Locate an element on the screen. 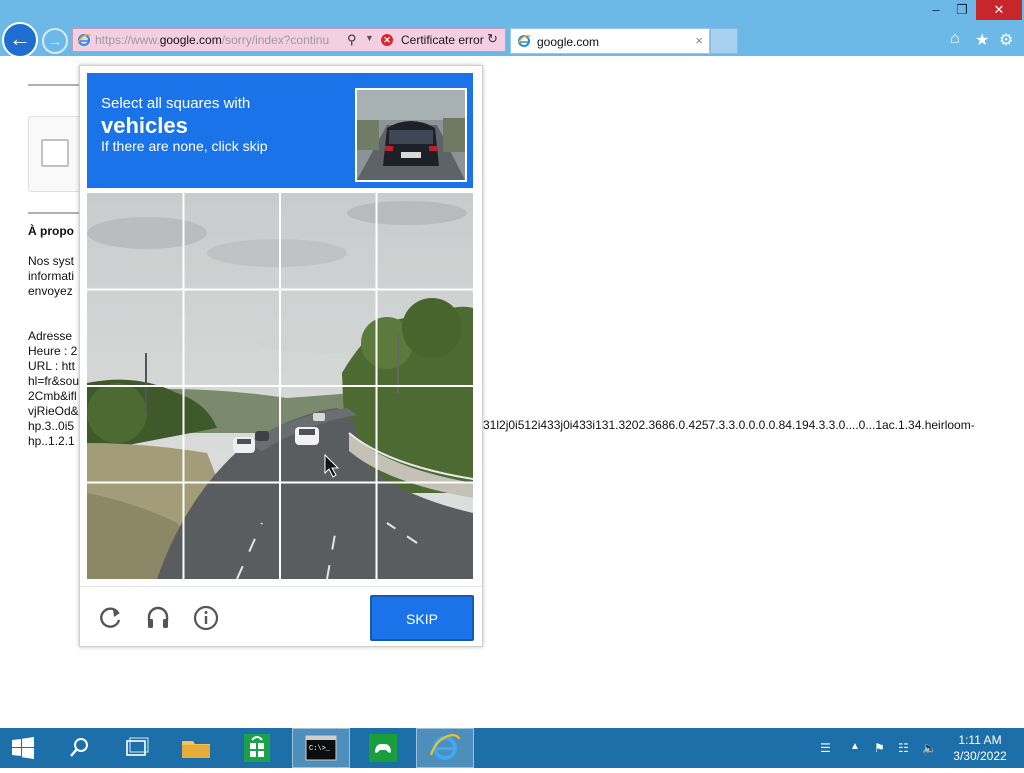 This screenshot has height=773, width=1024. detail-line: hp..1.2.1 is located at coordinates (51, 441).